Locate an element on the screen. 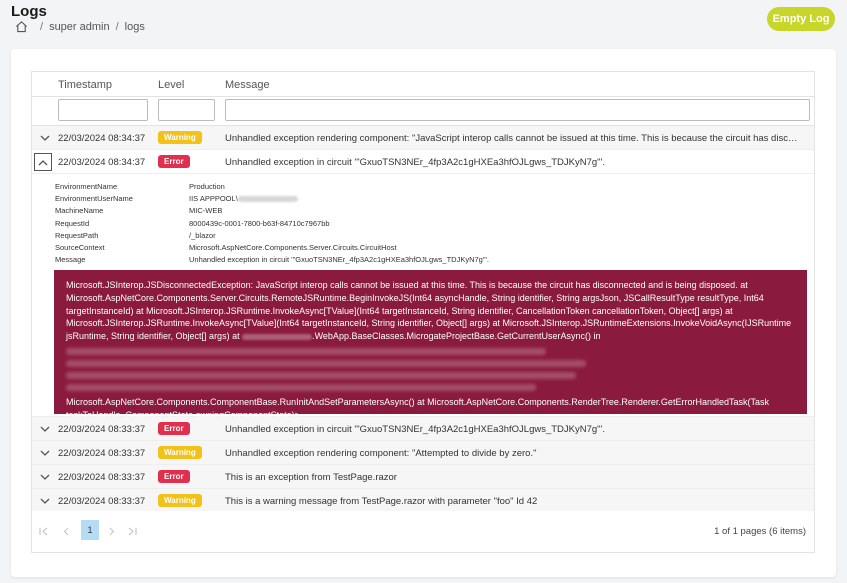 The height and width of the screenshot is (583, 847). prop-key: RequestId is located at coordinates (72, 223).